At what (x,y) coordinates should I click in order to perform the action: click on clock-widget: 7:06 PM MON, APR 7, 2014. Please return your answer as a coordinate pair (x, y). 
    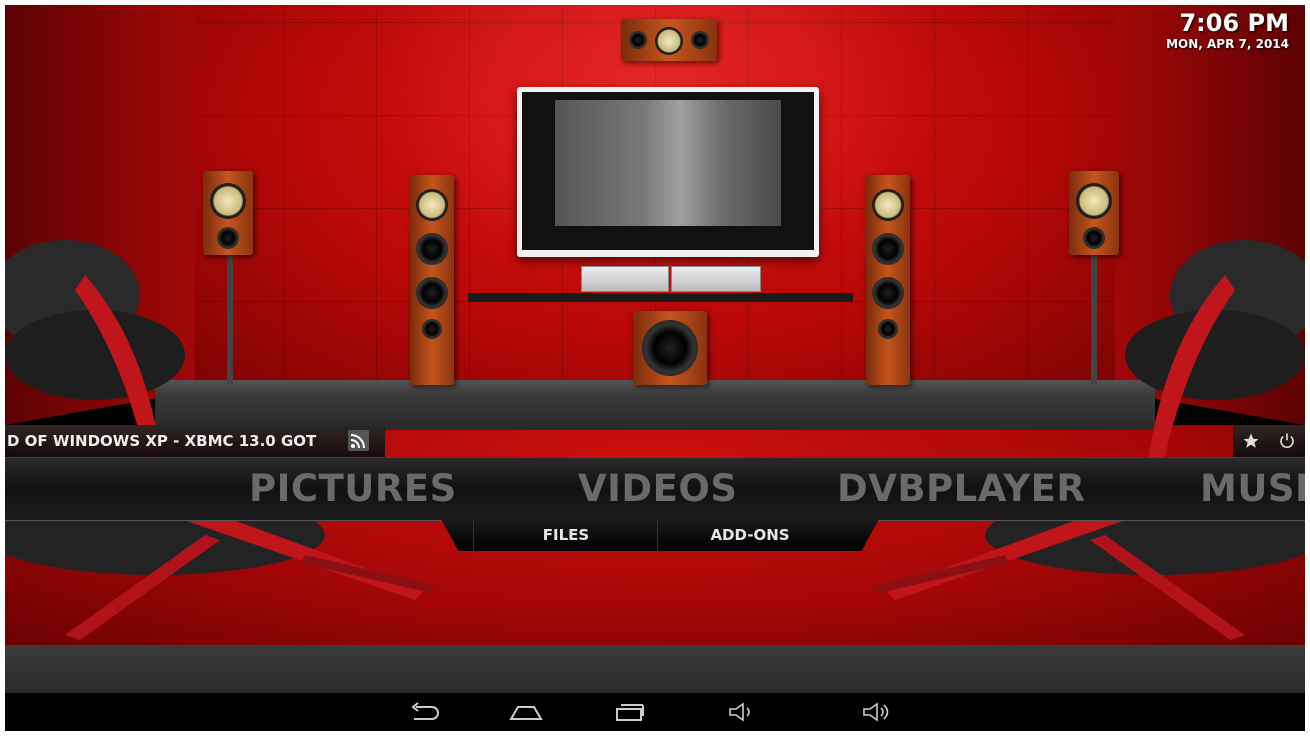
    Looking at the image, I should click on (1227, 30).